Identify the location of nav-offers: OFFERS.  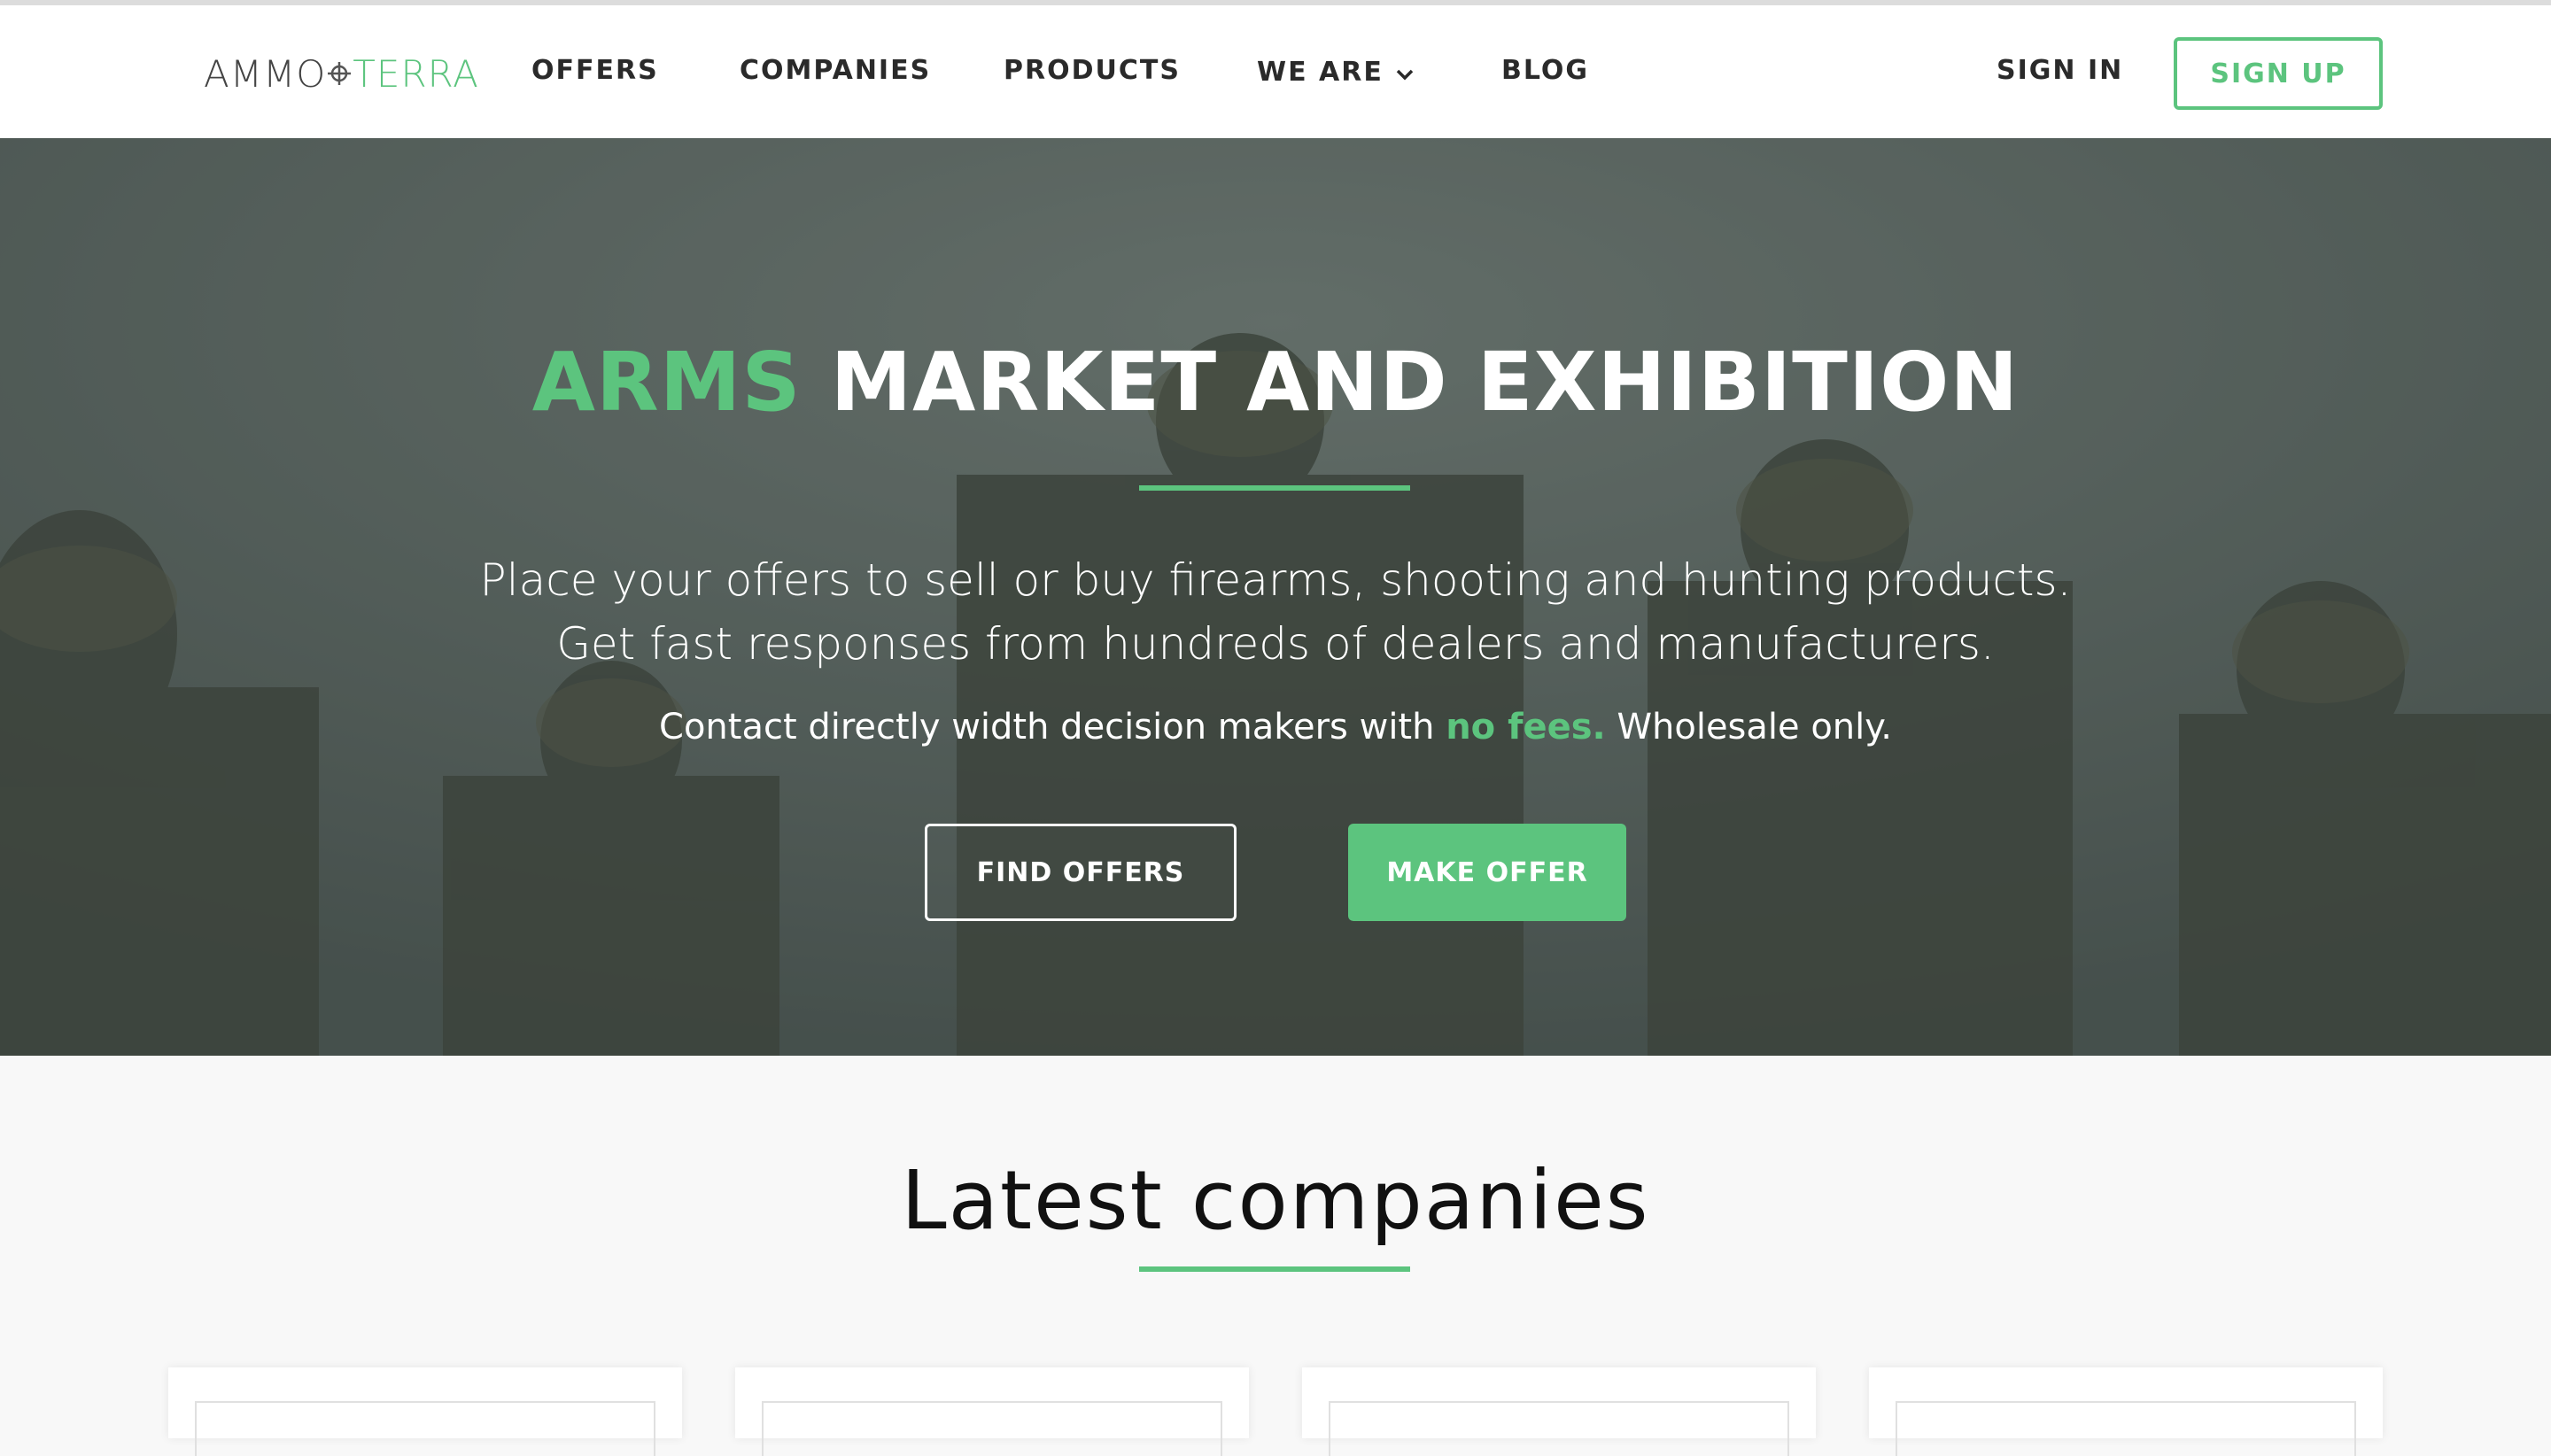
(595, 70).